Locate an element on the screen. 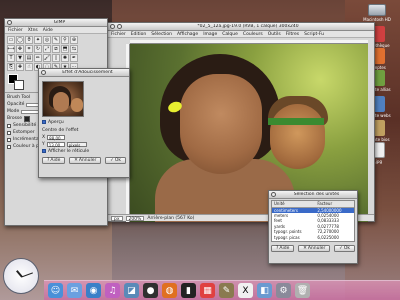 The height and width of the screenshot is (300, 400). preview-checkbox is located at coordinates (44, 122).